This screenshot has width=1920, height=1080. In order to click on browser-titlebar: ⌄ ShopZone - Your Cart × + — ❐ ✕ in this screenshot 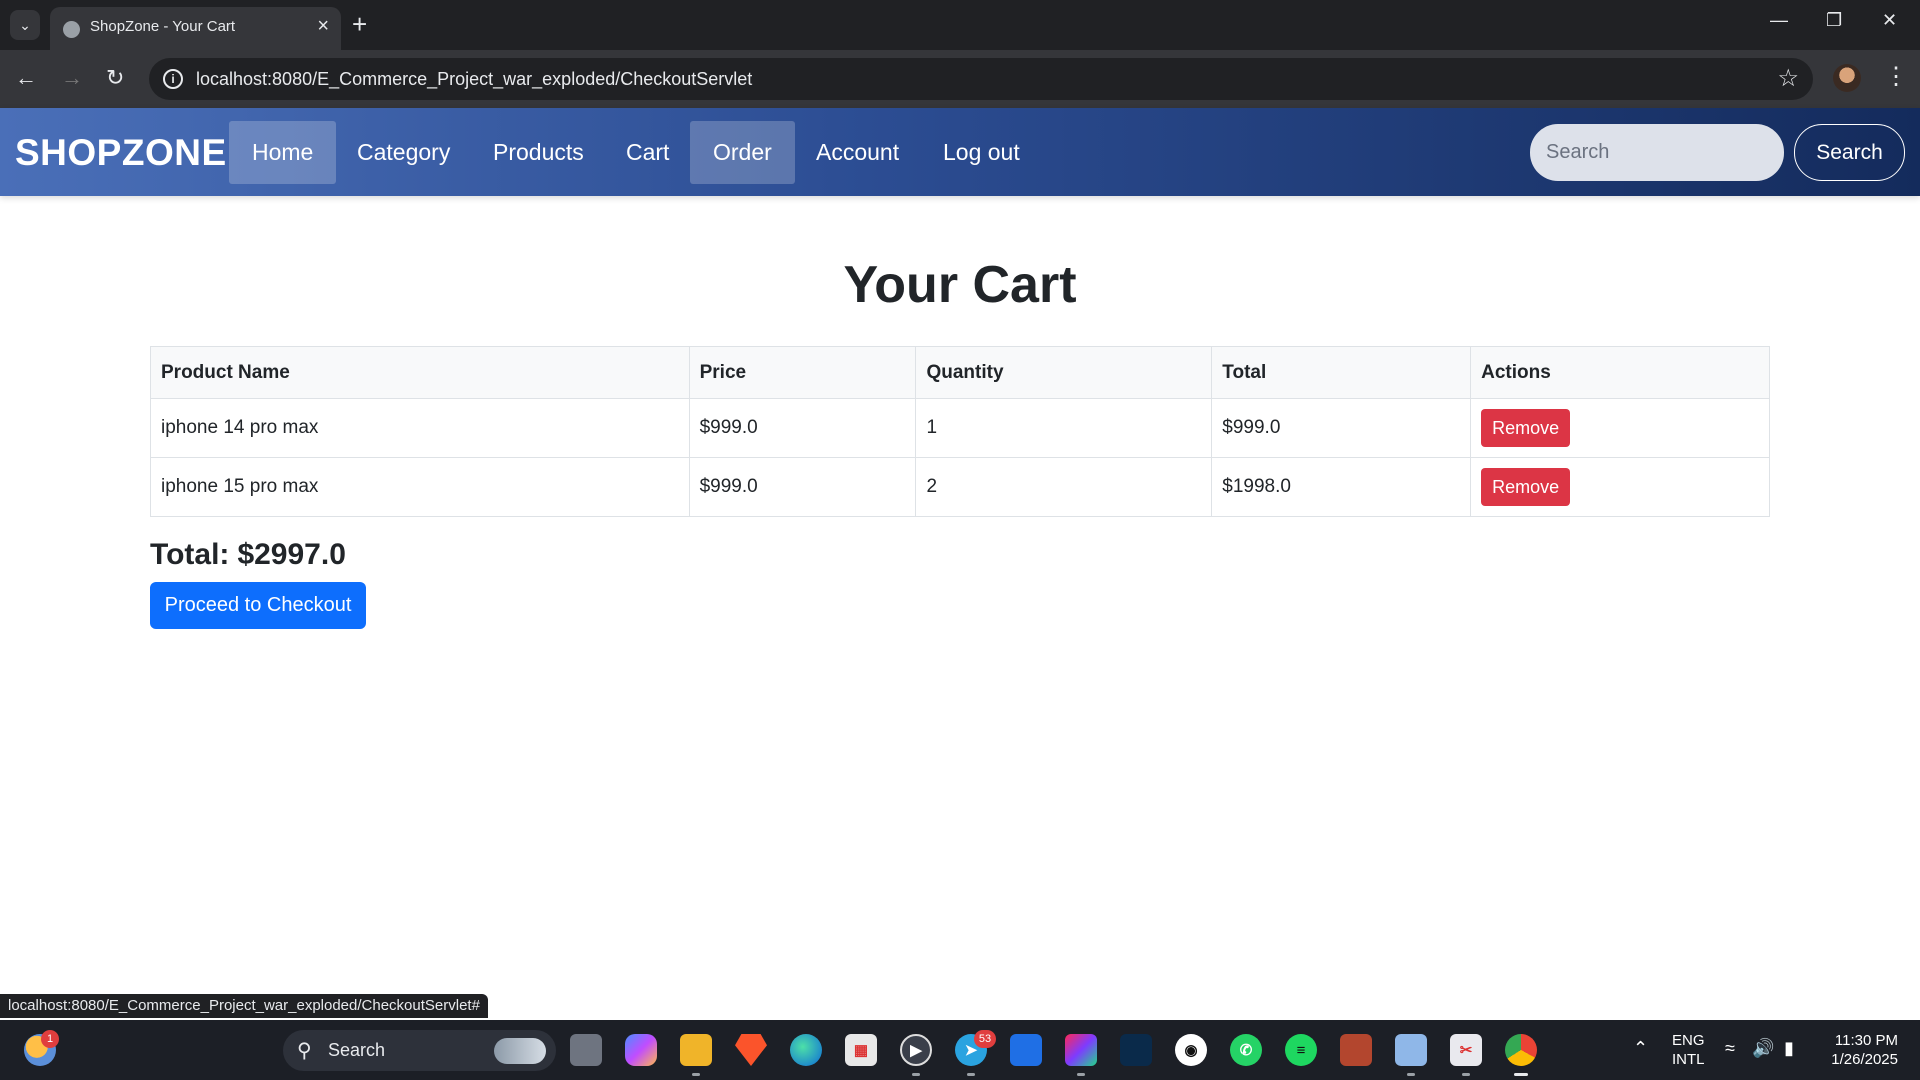, I will do `click(960, 25)`.